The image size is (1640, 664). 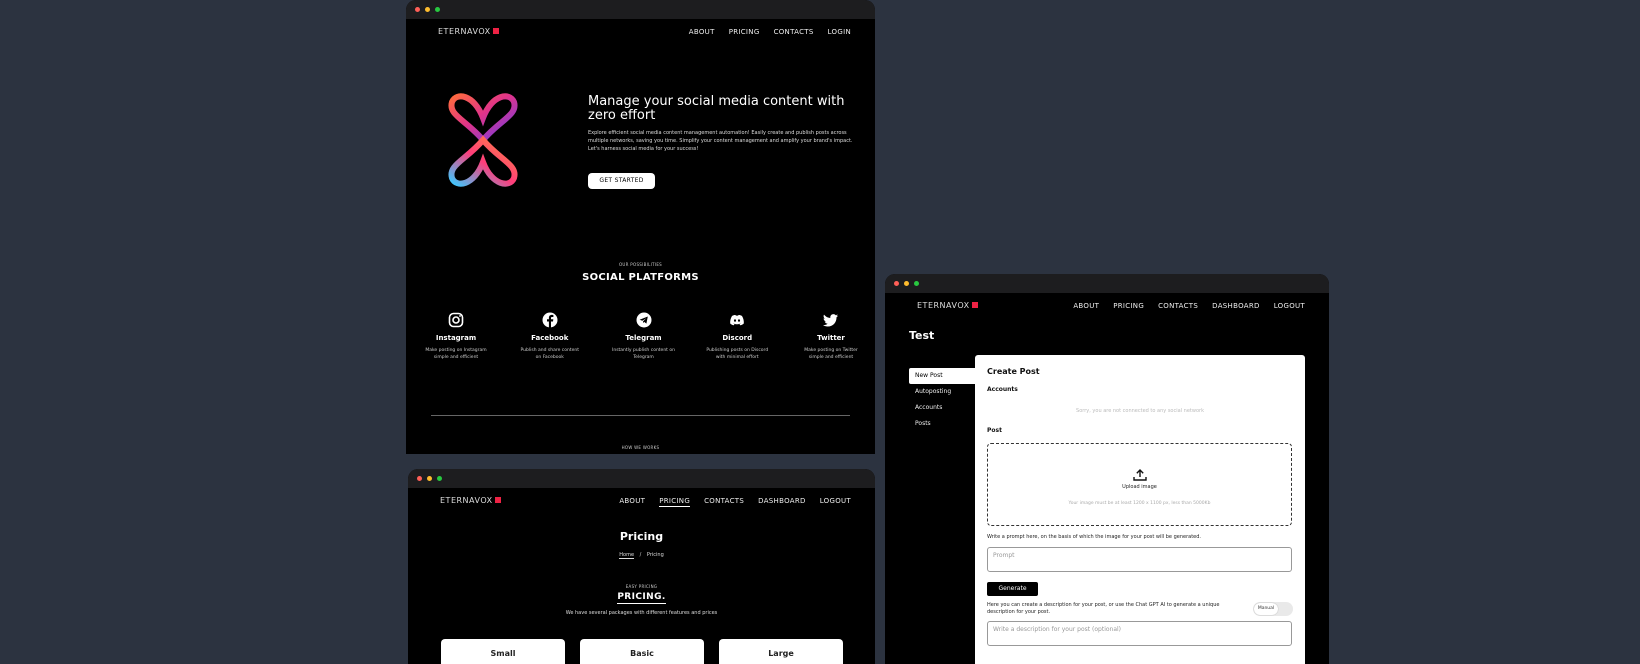 What do you see at coordinates (640, 447) in the screenshot?
I see `how-we-work-kicker: HOW WE WORKS` at bounding box center [640, 447].